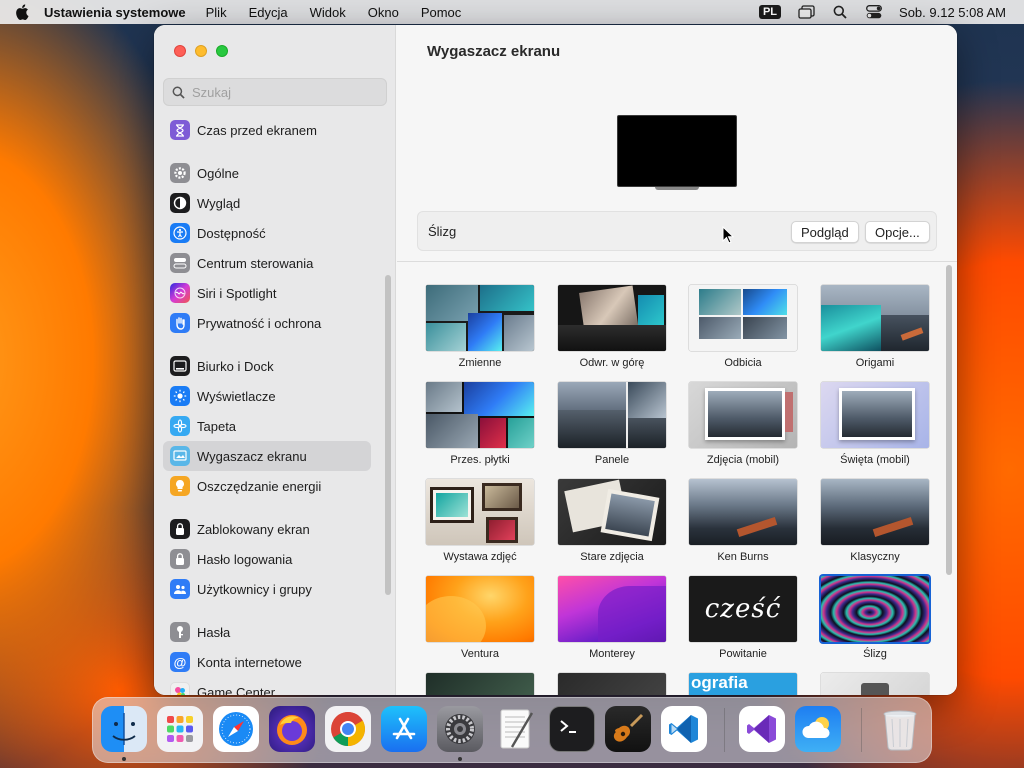 The height and width of the screenshot is (768, 1024). Describe the element at coordinates (267, 366) in the screenshot. I see `sidebar-item-desktop-dock: Biurko i Dock` at that location.